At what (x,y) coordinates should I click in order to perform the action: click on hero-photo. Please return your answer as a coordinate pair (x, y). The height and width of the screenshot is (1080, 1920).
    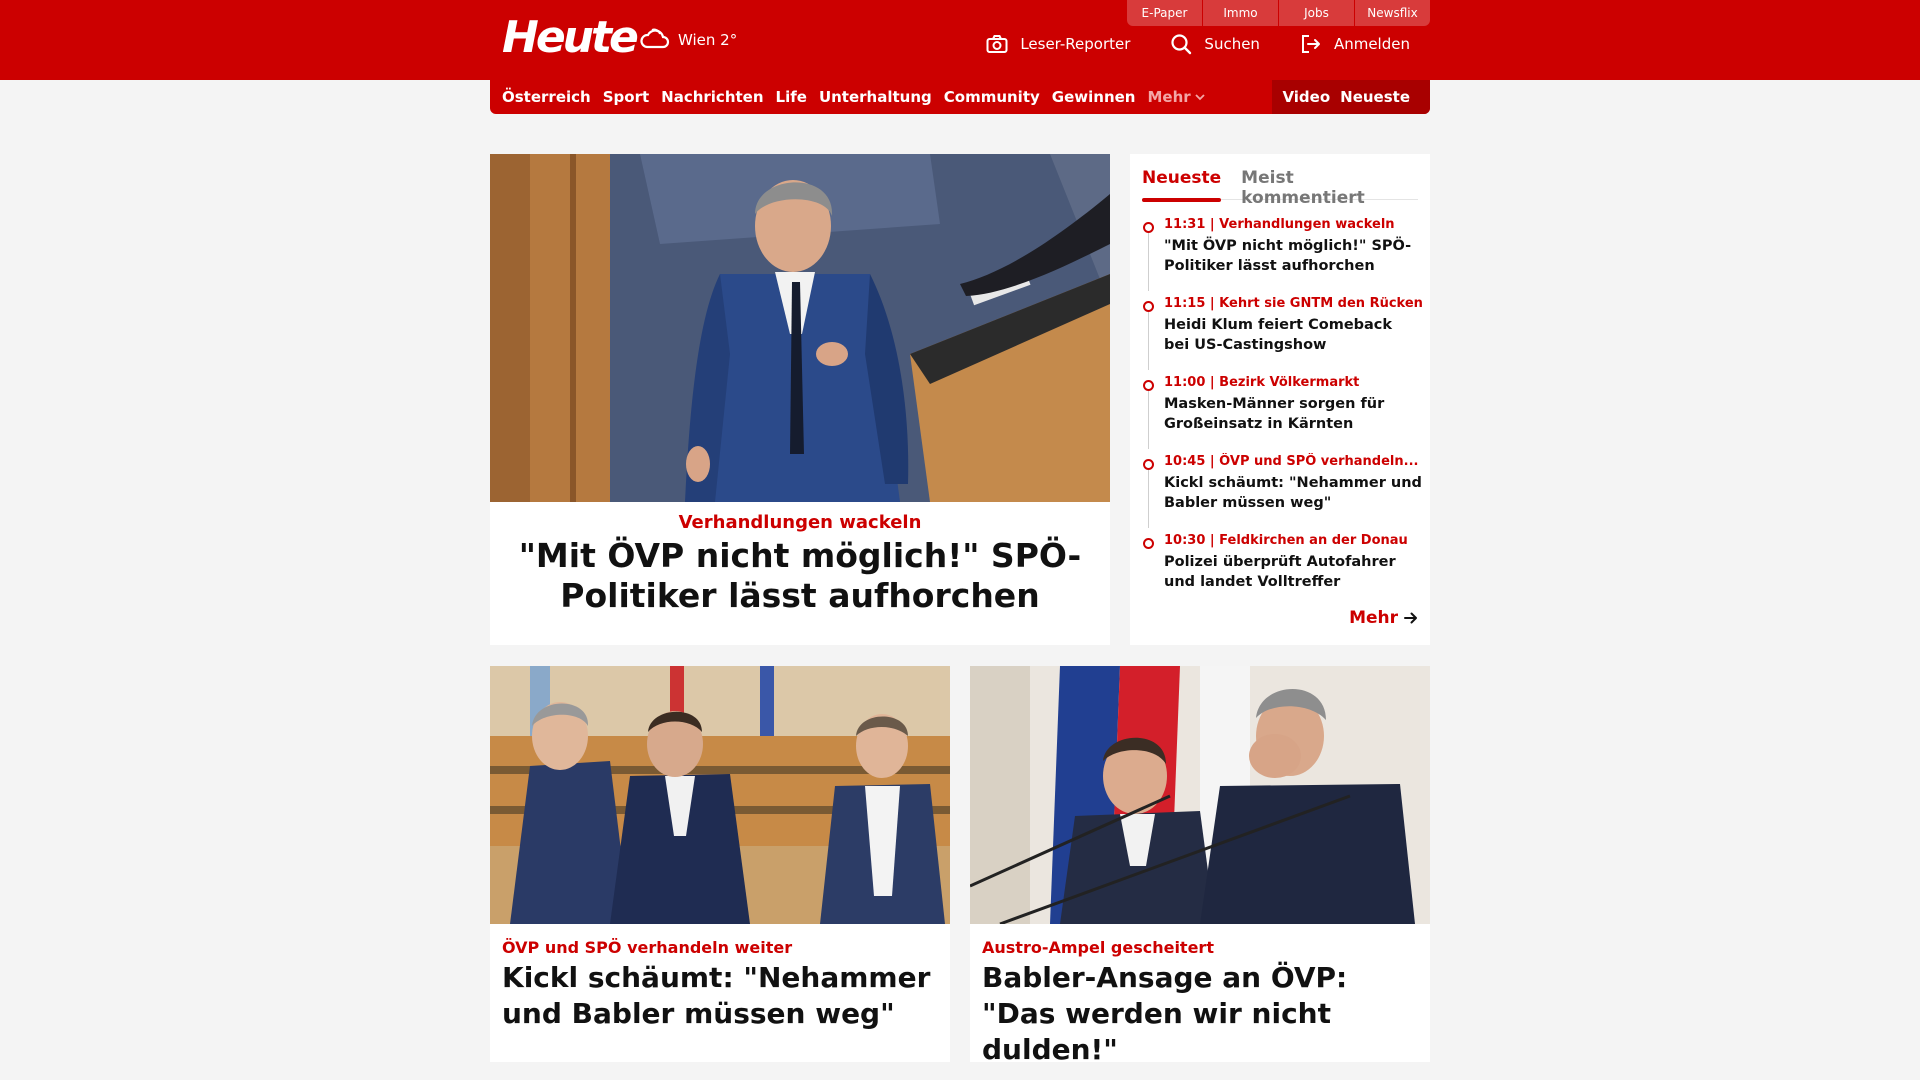
    Looking at the image, I should click on (800, 328).